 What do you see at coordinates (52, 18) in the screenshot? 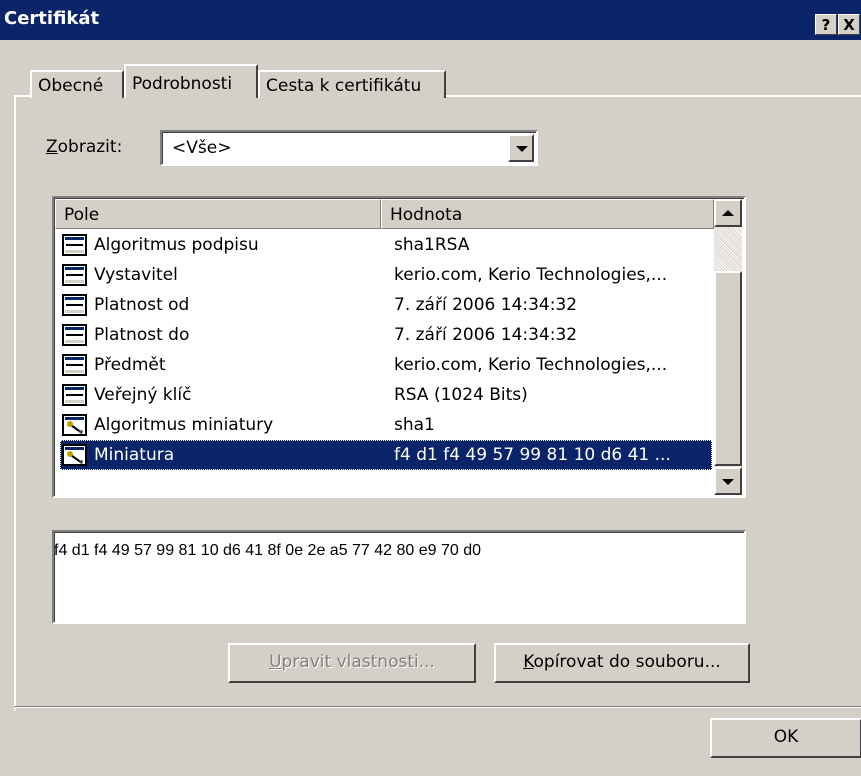
I see `window-title: Certifikát` at bounding box center [52, 18].